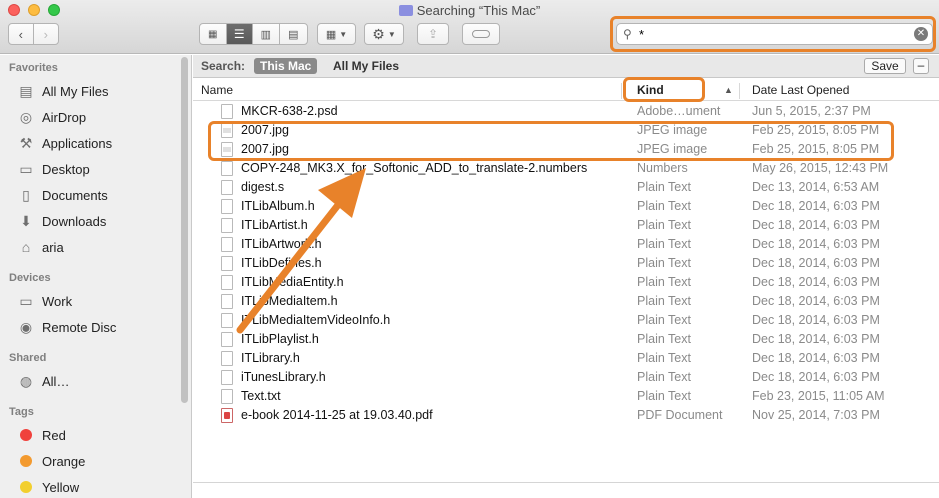 This screenshot has height=498, width=939. I want to click on sidebar-section-tags: Tags, so click(21, 412).